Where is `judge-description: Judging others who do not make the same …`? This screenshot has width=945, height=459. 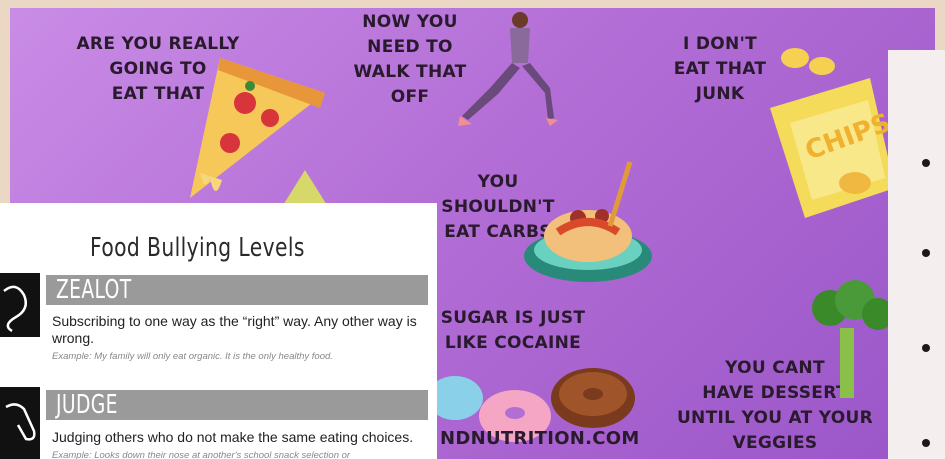 judge-description: Judging others who do not make the same … is located at coordinates (233, 437).